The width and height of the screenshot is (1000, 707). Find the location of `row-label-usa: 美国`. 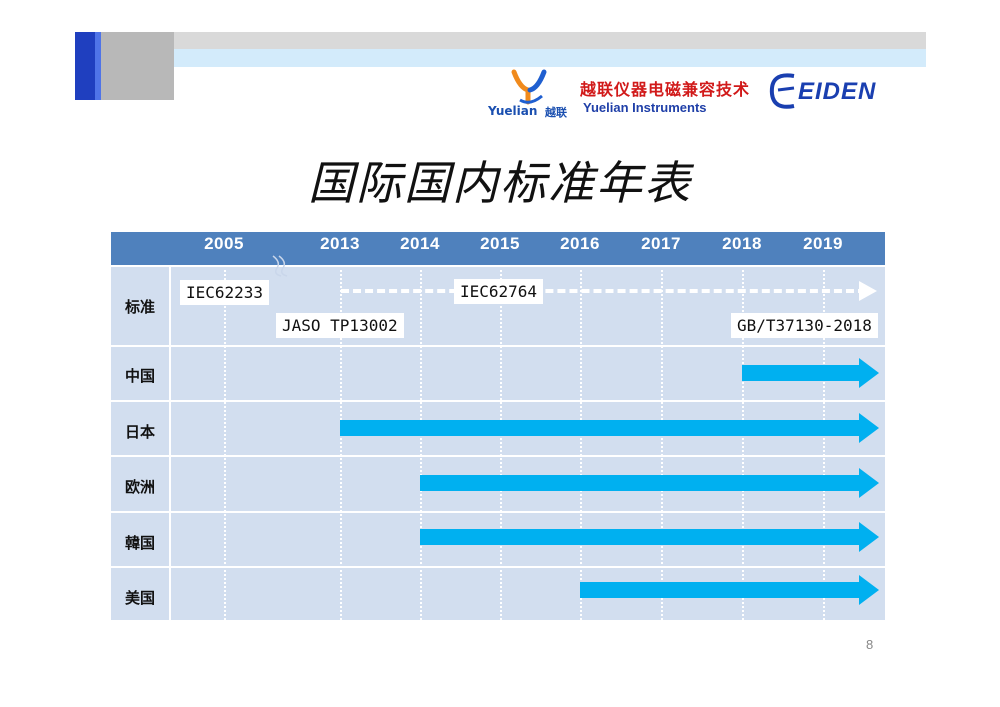

row-label-usa: 美国 is located at coordinates (139, 598).